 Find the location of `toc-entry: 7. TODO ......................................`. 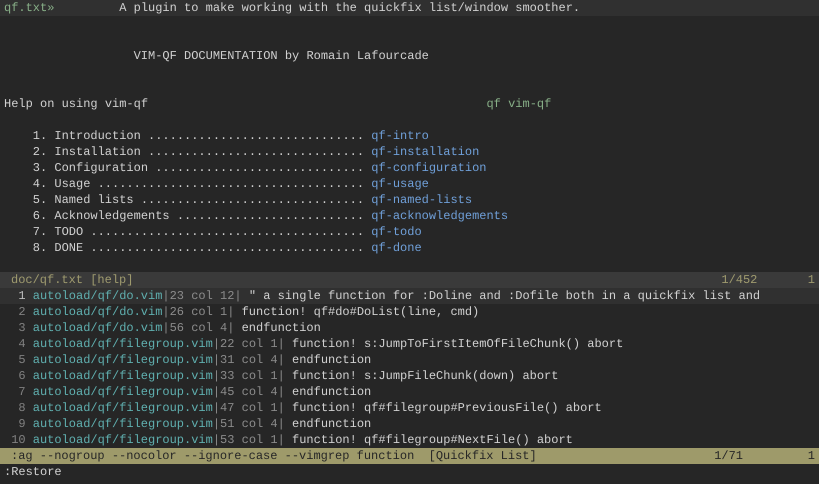

toc-entry: 7. TODO ...................................... is located at coordinates (198, 232).